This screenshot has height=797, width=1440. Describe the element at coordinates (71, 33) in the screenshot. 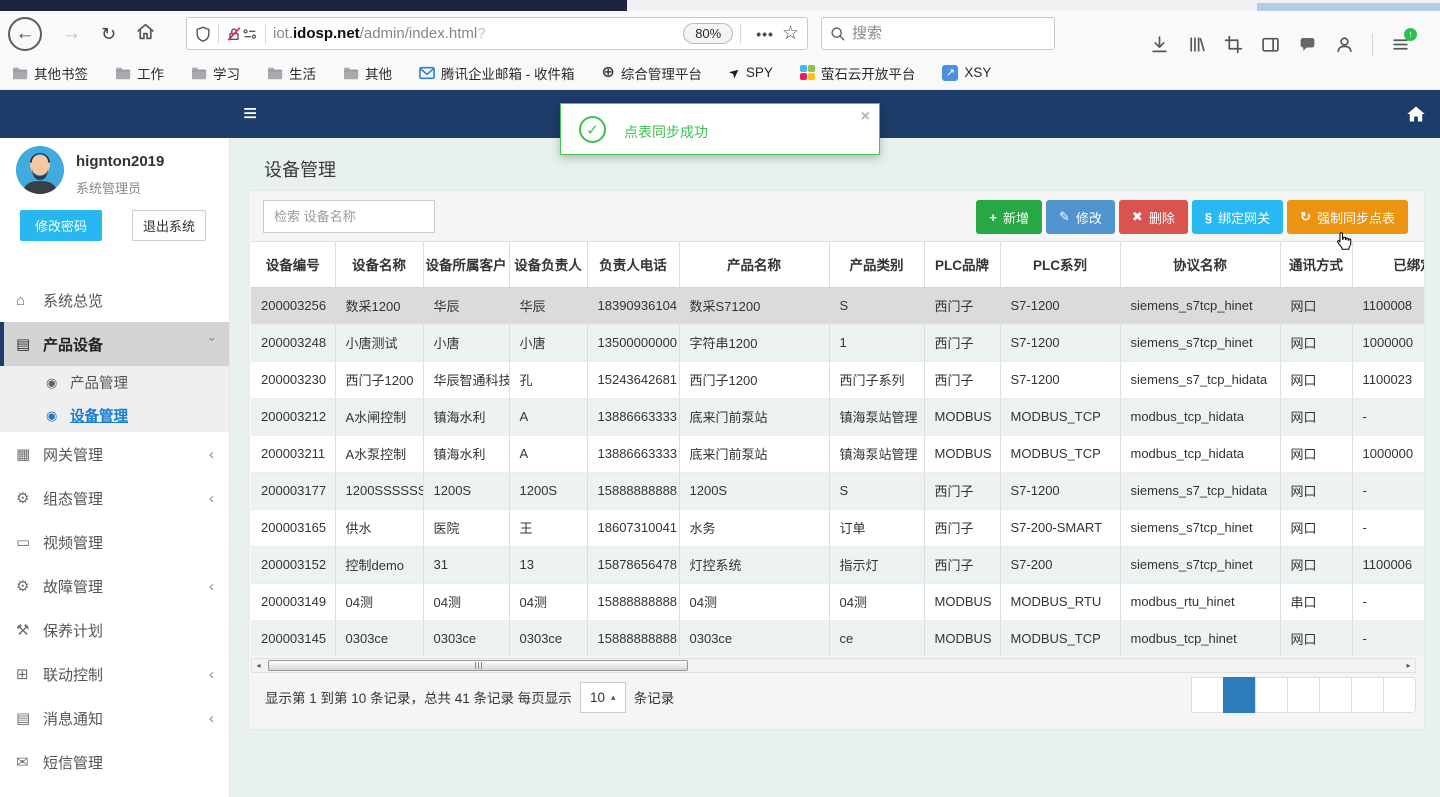

I see `forward-button: →` at that location.